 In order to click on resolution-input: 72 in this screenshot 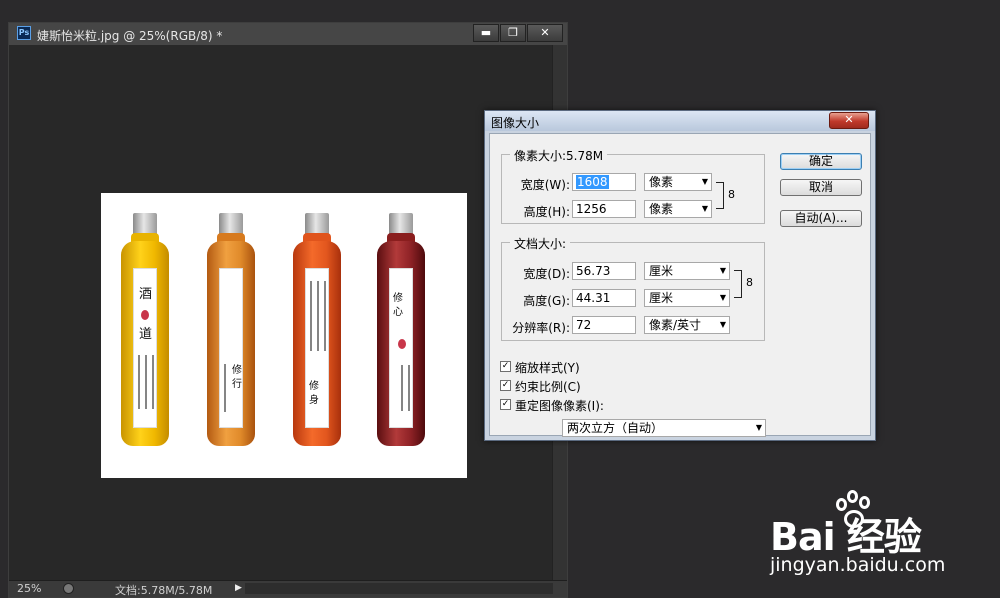, I will do `click(604, 325)`.